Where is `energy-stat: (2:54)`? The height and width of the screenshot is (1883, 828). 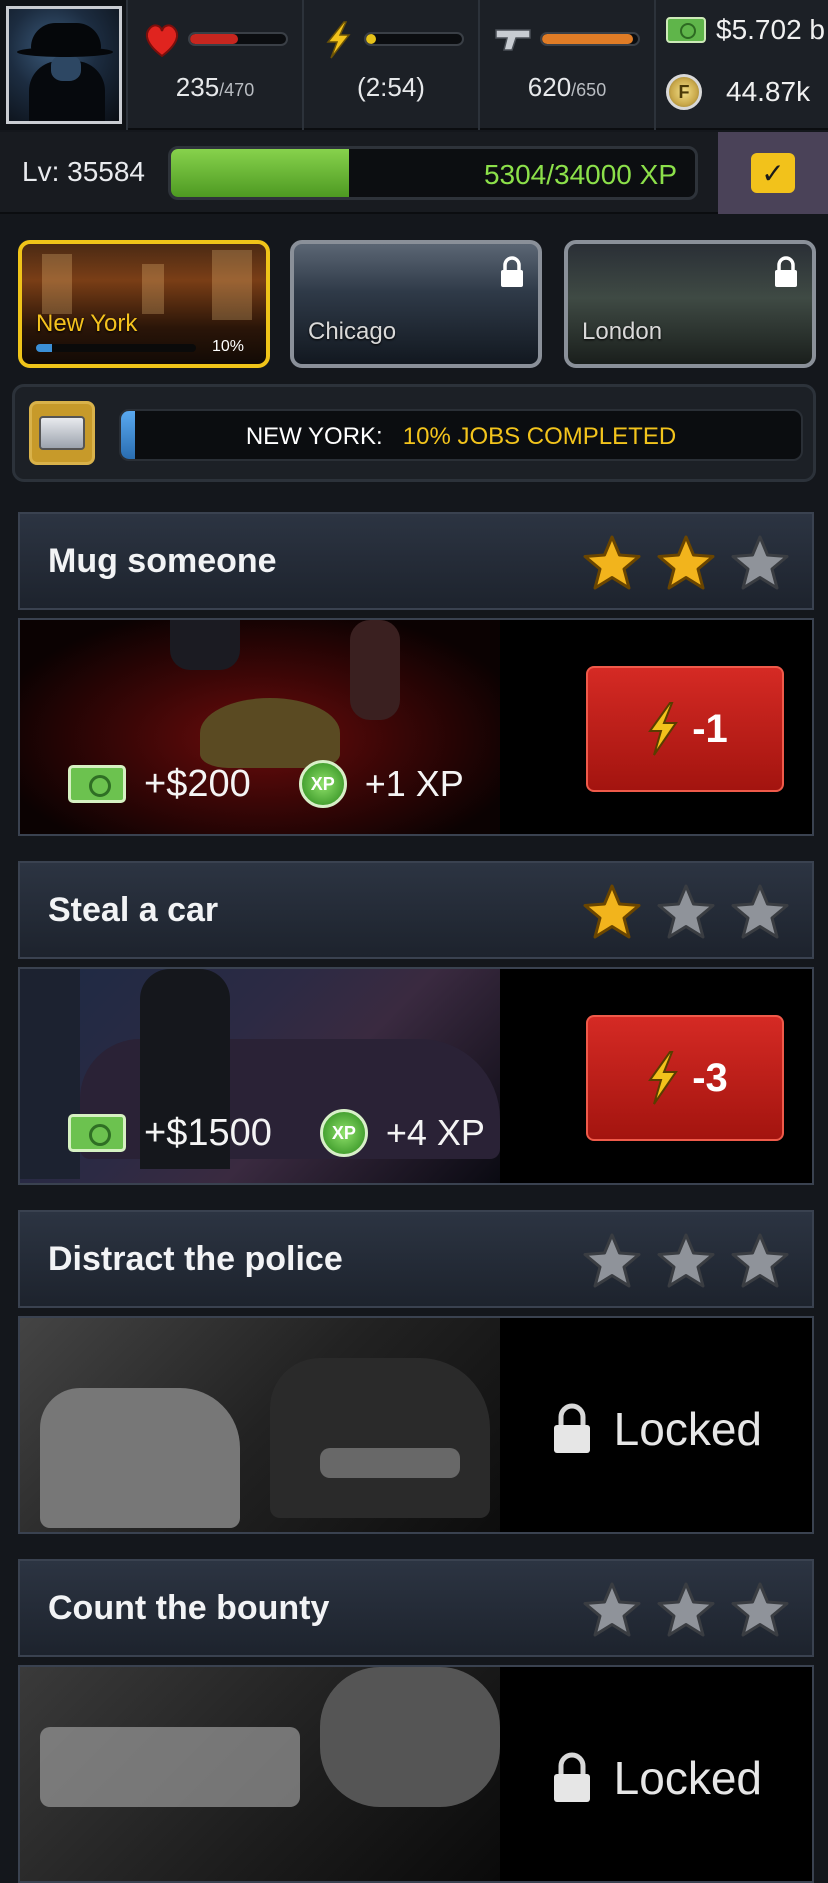
energy-stat: (2:54) is located at coordinates (392, 65).